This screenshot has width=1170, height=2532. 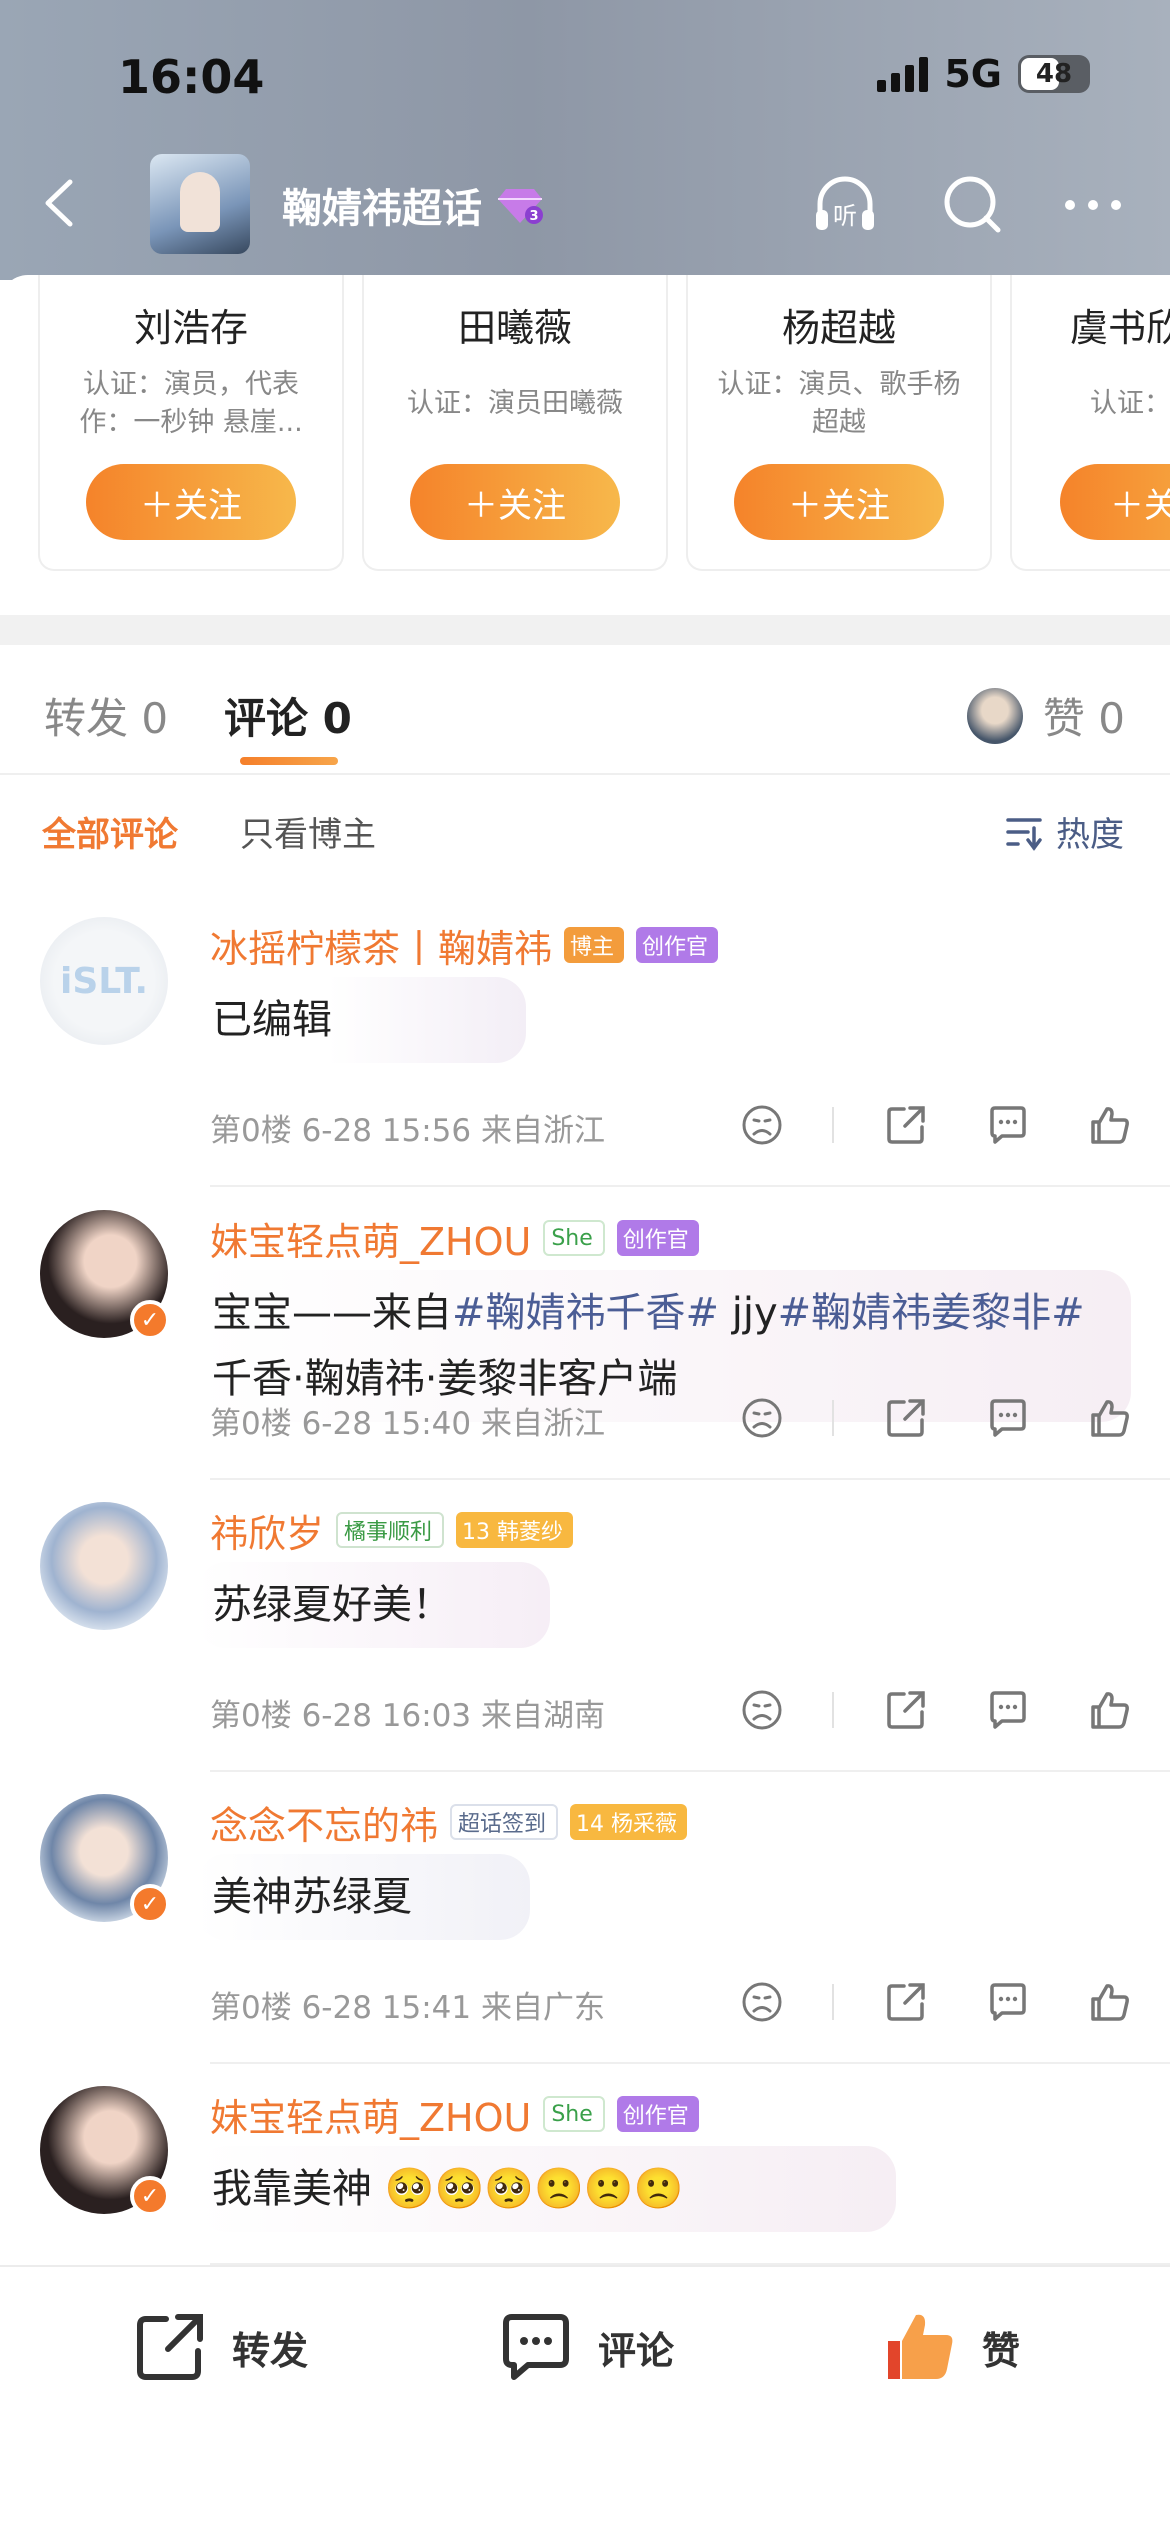 What do you see at coordinates (839, 403) in the screenshot?
I see `card-desc: 认证：演员、歌手杨超越` at bounding box center [839, 403].